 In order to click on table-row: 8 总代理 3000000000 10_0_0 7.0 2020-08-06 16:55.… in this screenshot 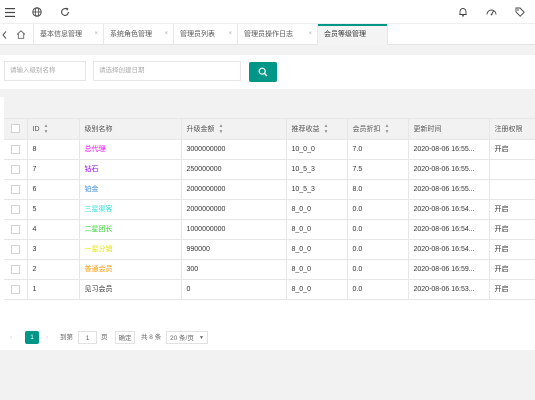, I will do `click(269, 149)`.